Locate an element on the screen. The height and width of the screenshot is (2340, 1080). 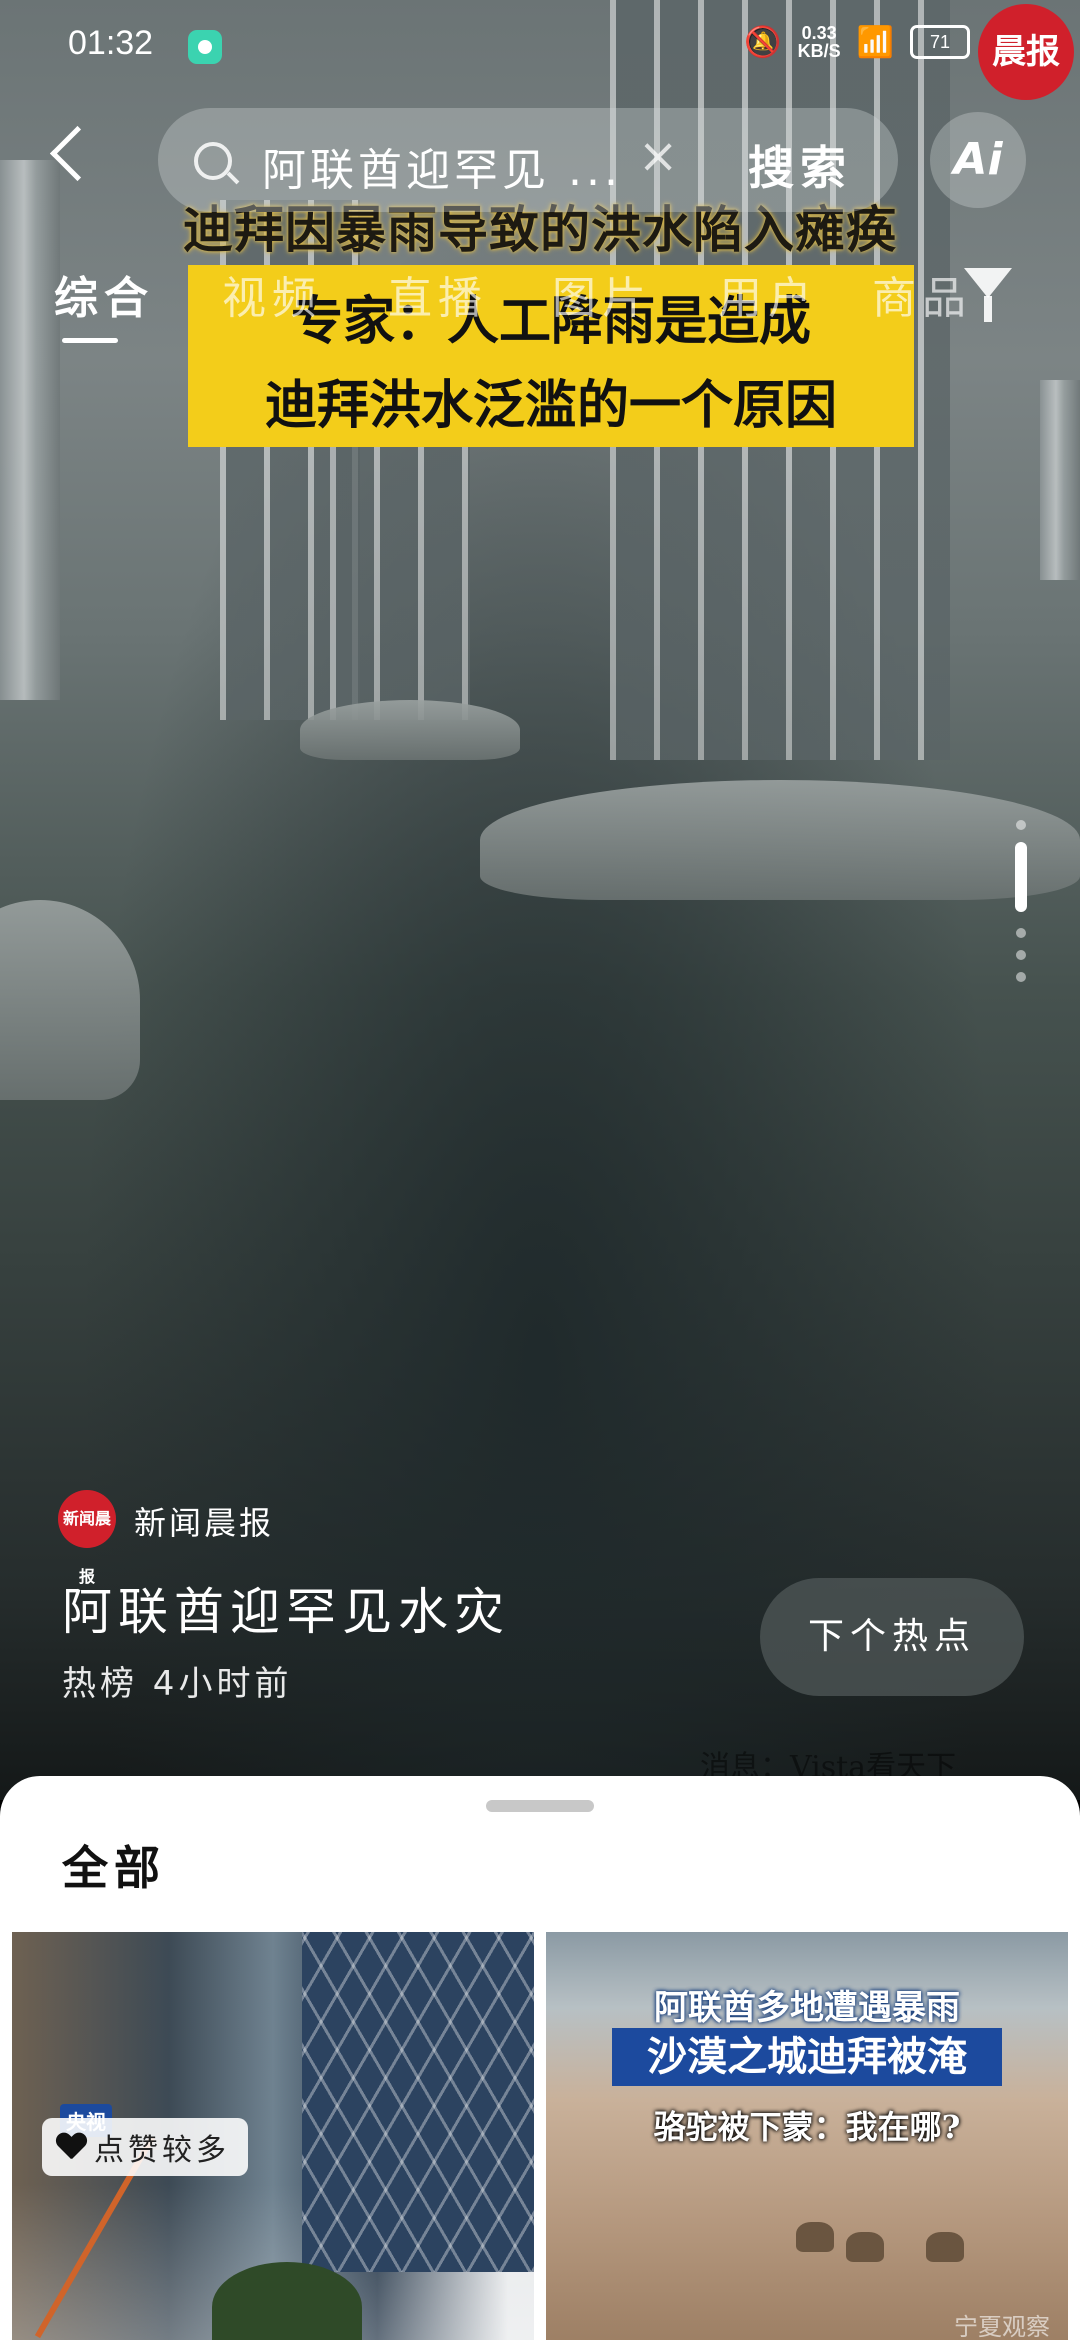
sheet-title: 全部 is located at coordinates (114, 1868).